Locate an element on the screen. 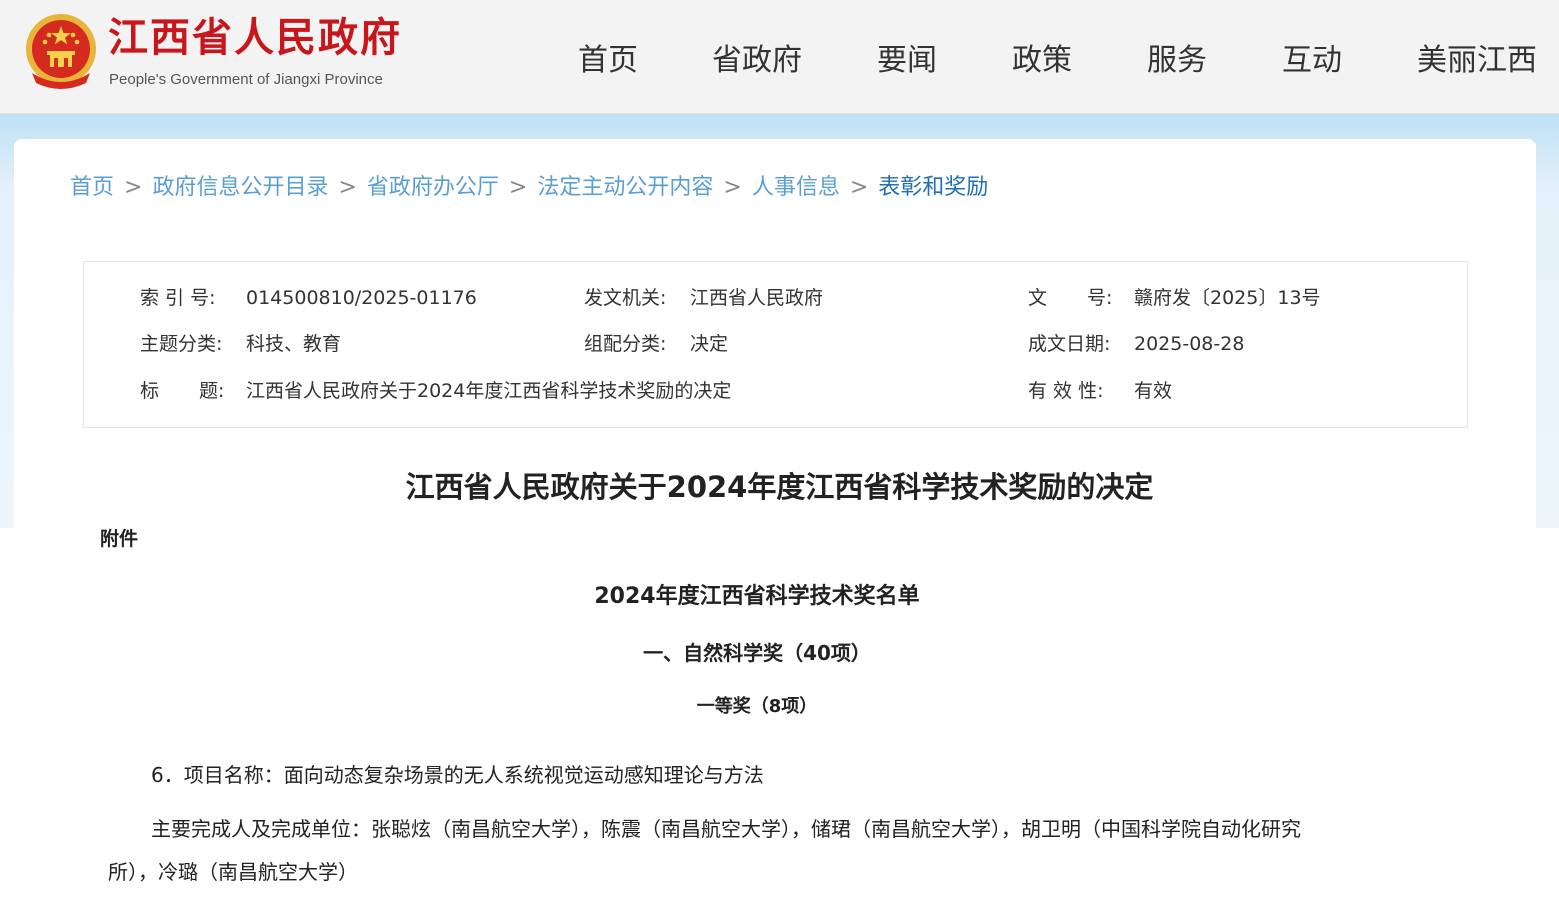 The width and height of the screenshot is (1559, 917). meta-category-value: 决定 is located at coordinates (709, 344).